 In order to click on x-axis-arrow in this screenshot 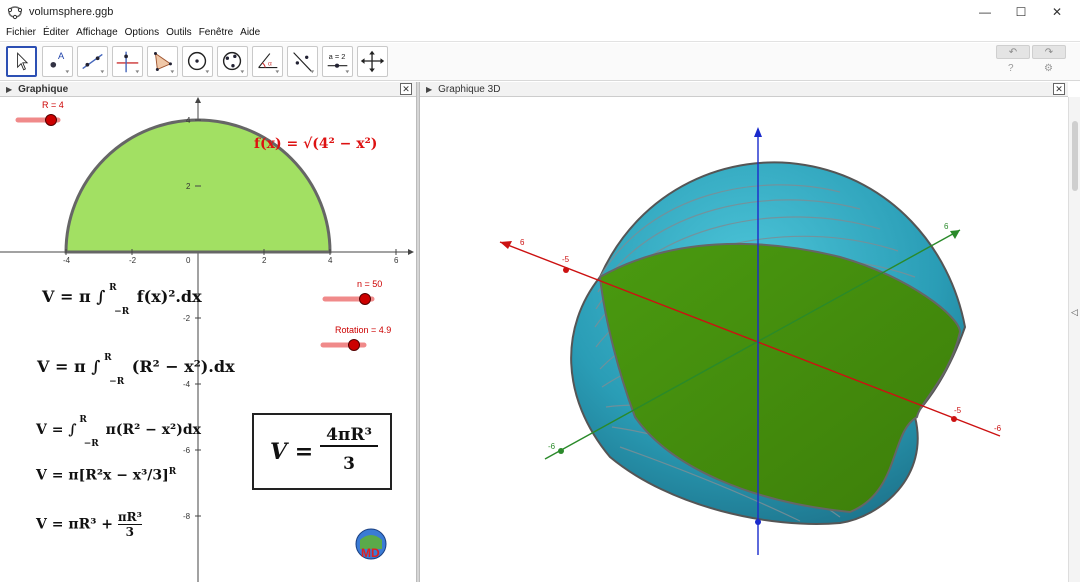, I will do `click(411, 252)`.